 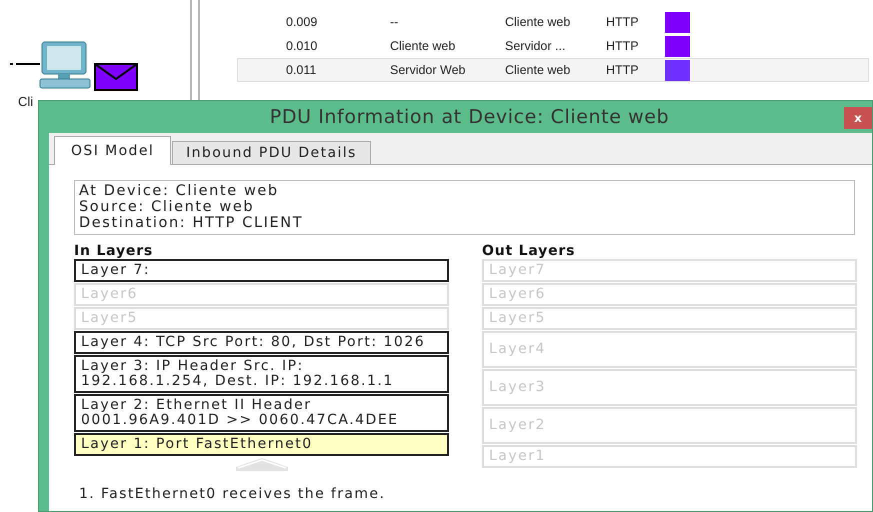 What do you see at coordinates (301, 46) in the screenshot?
I see `time-cell-text: 0.010` at bounding box center [301, 46].